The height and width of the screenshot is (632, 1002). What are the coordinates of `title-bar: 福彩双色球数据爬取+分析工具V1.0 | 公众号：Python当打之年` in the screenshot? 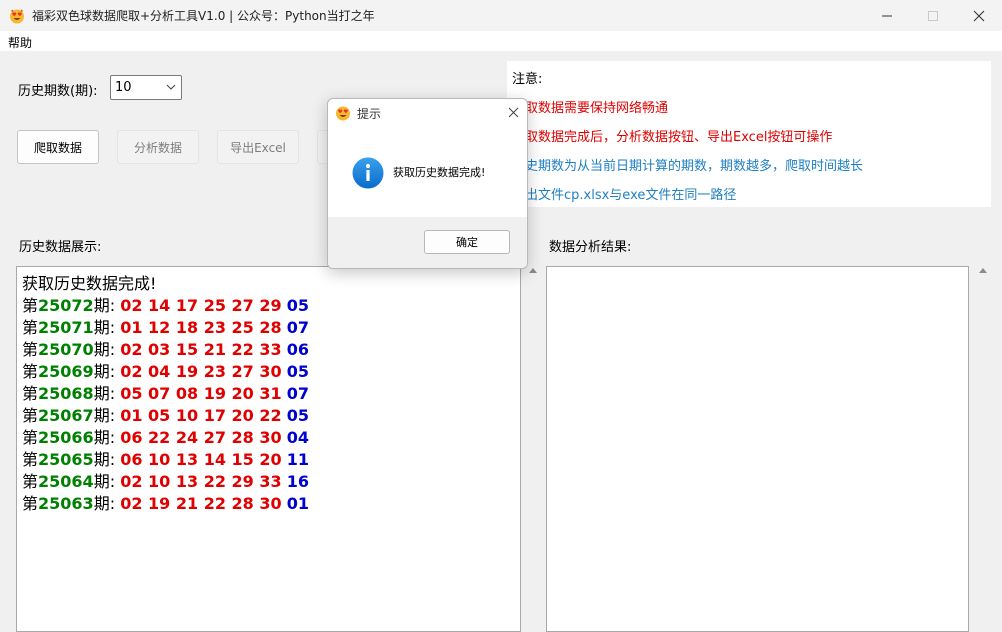 It's located at (501, 15).